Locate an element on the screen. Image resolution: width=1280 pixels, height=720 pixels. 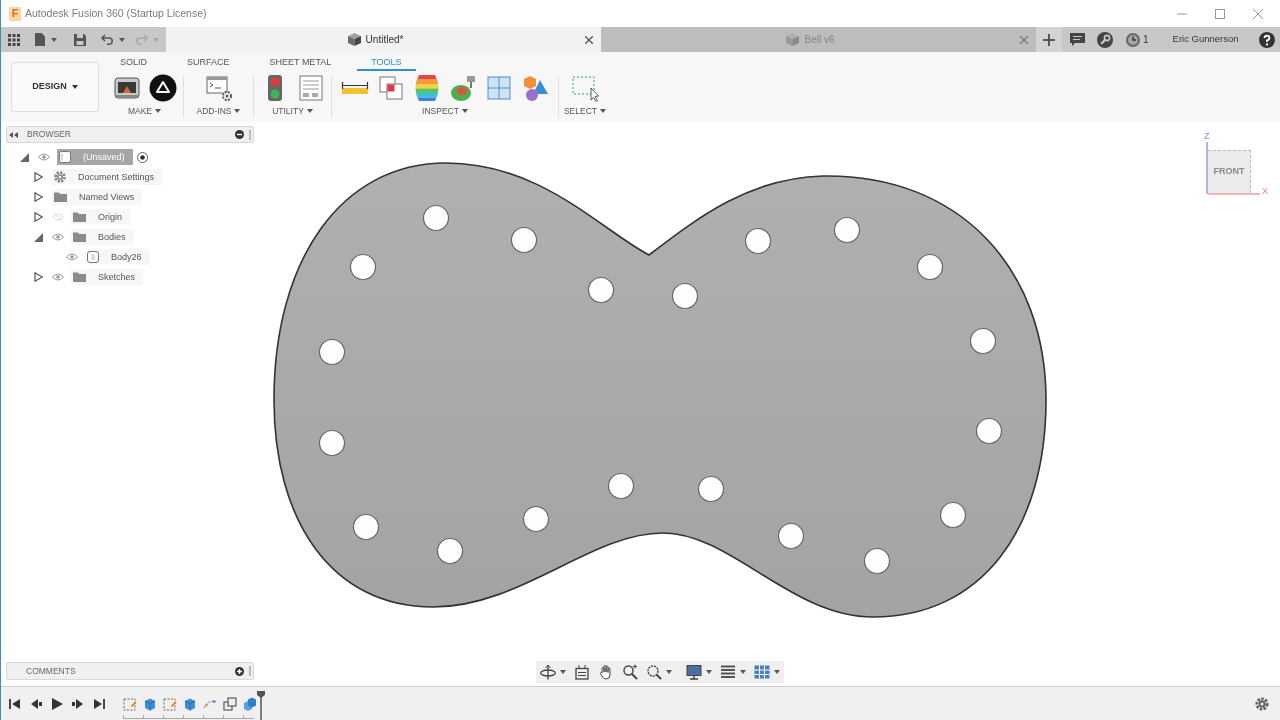
z-axis is located at coordinates (1207, 168).